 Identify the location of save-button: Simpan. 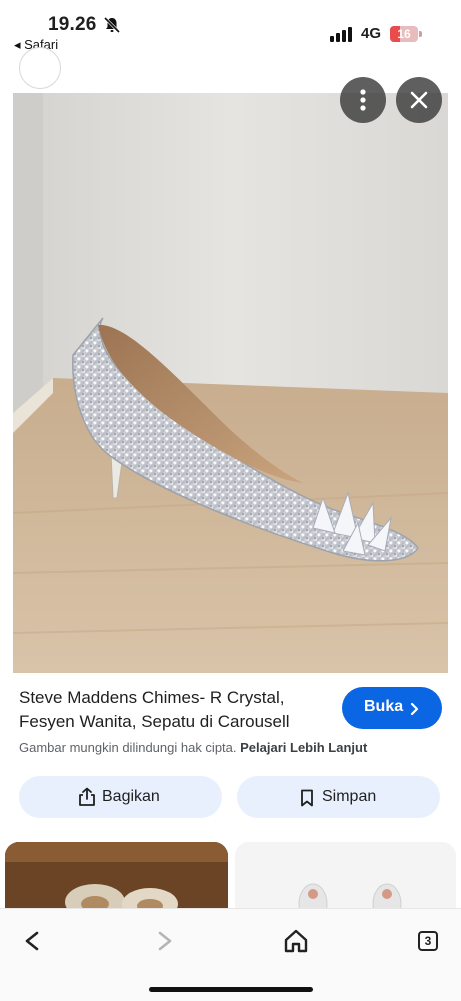
(338, 797).